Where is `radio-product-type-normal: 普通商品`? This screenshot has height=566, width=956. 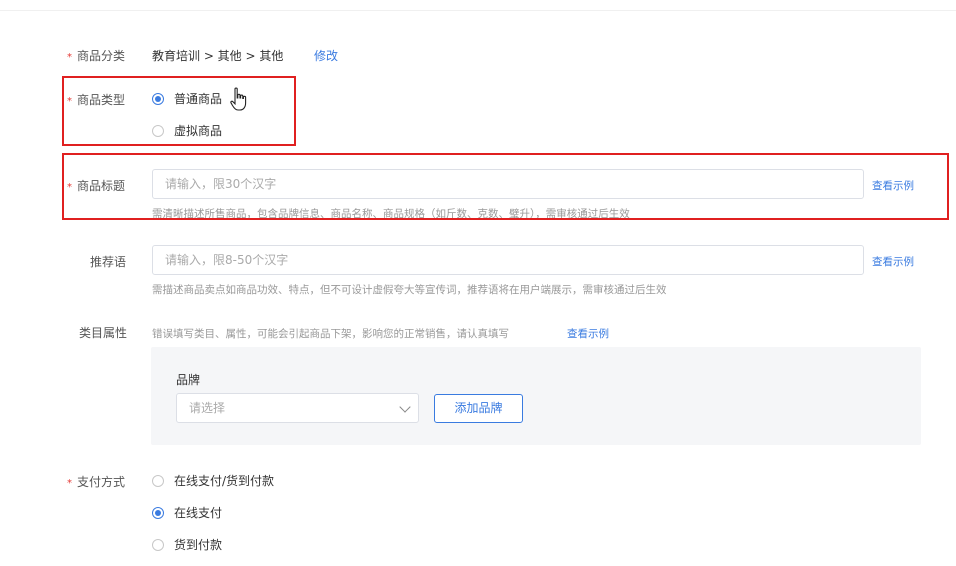 radio-product-type-normal: 普通商品 is located at coordinates (187, 98).